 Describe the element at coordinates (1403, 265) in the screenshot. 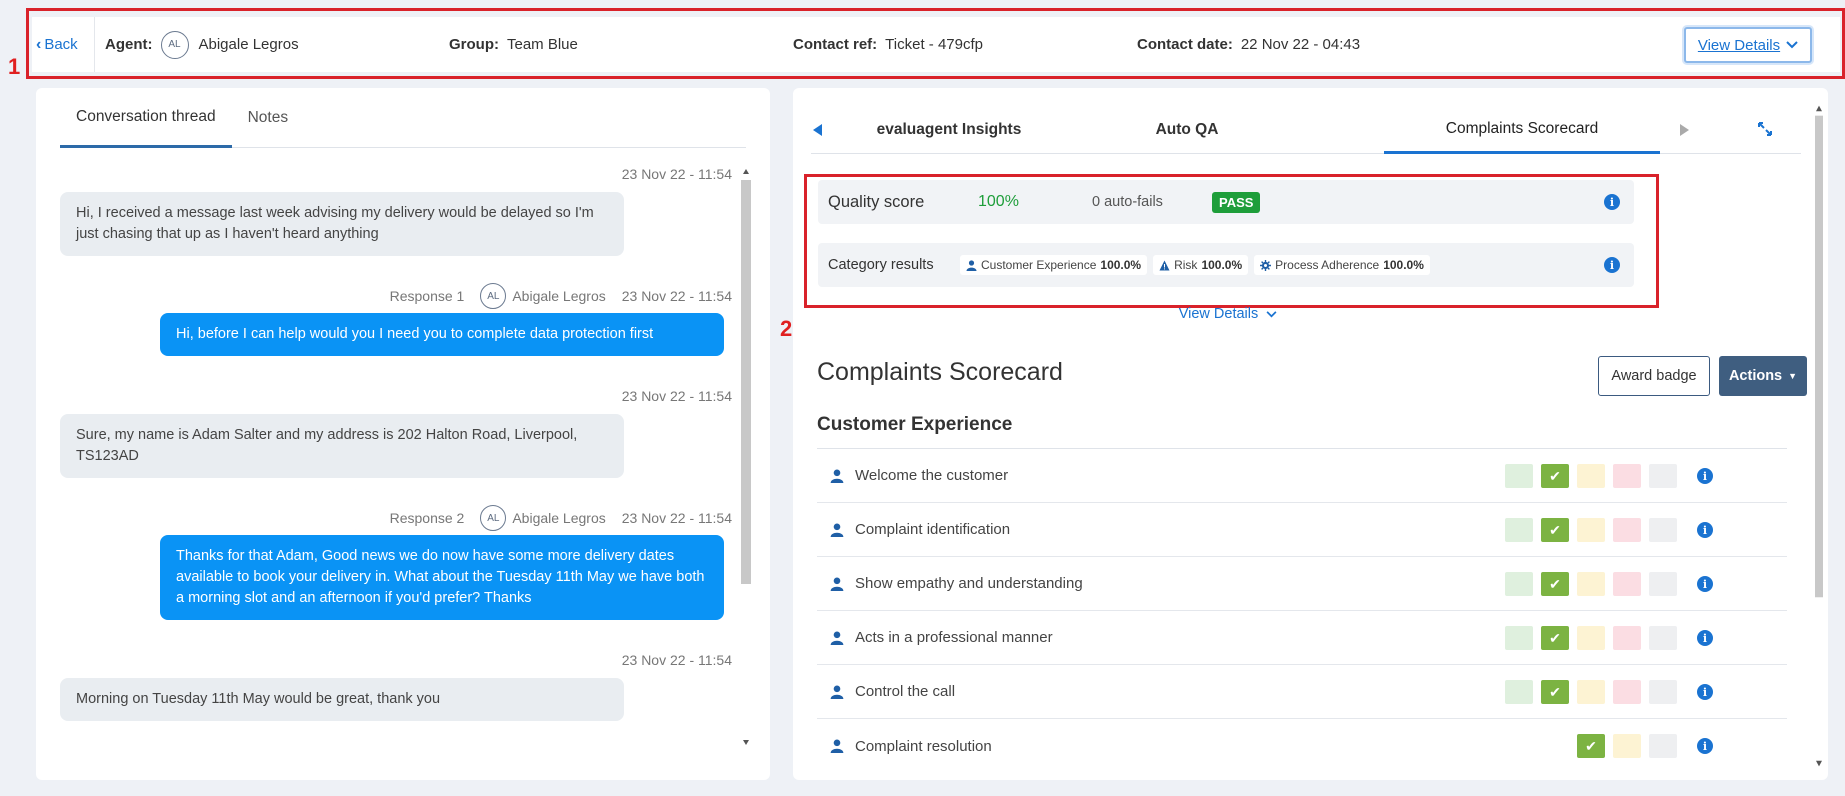

I see `category-value: 100.0%` at that location.